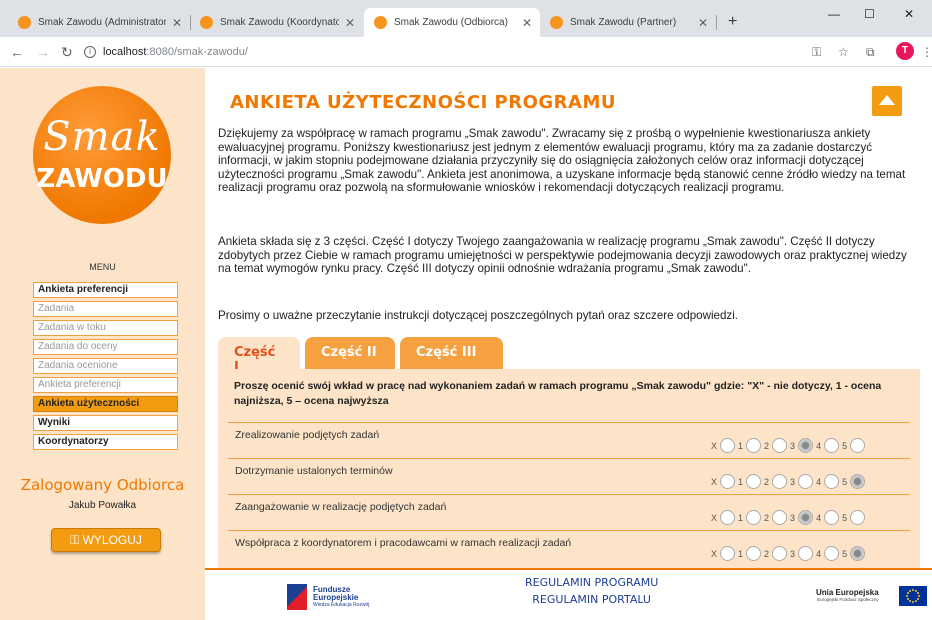 This screenshot has height=620, width=932. I want to click on sidebar-item-ankieta-preferencji-2: Ankieta preferencji, so click(105, 385).